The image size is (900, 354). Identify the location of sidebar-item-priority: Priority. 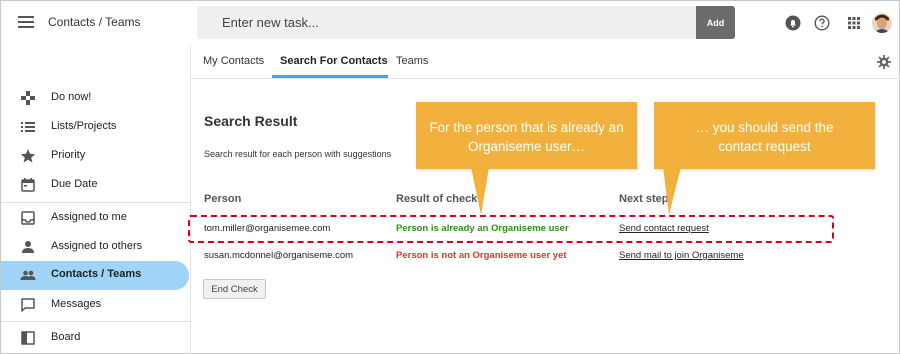
(96, 156).